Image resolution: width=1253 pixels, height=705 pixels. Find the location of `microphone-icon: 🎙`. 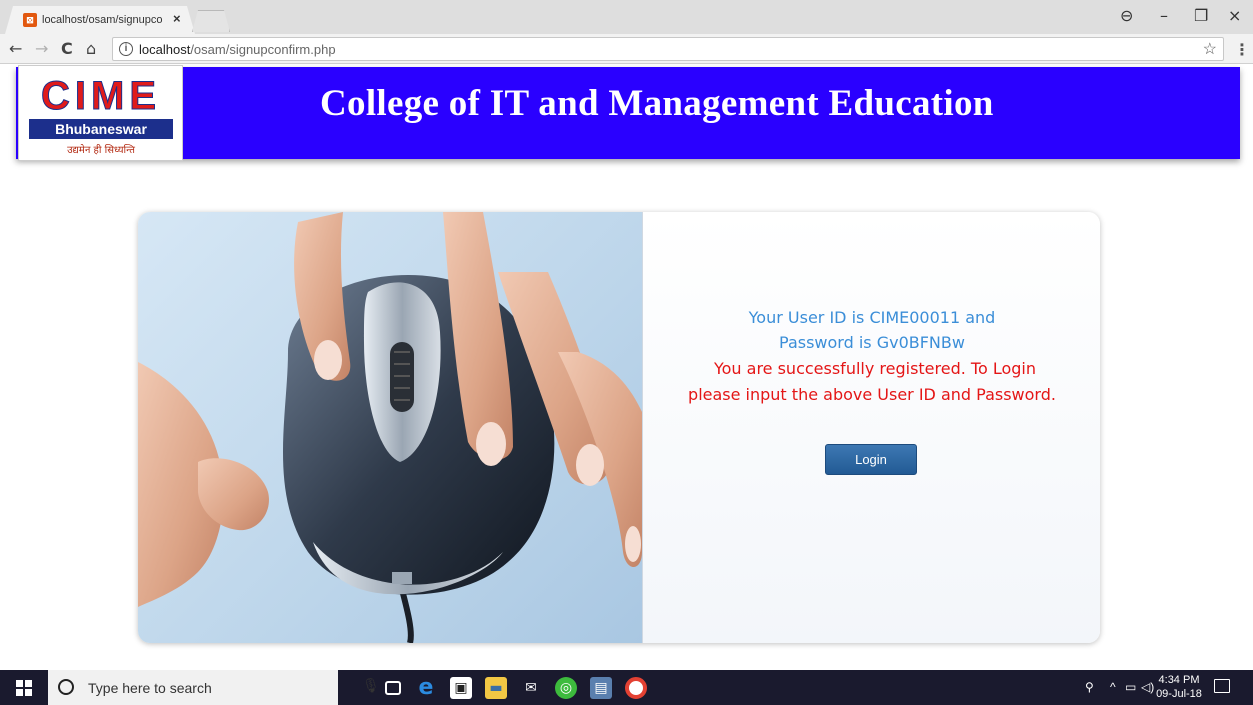

microphone-icon: 🎙 is located at coordinates (371, 686).